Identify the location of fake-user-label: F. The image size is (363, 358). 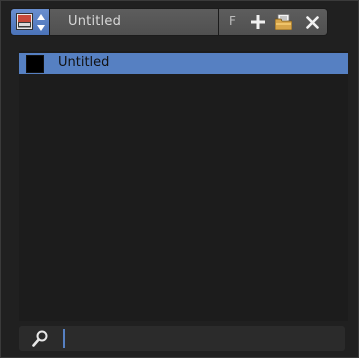
(232, 21).